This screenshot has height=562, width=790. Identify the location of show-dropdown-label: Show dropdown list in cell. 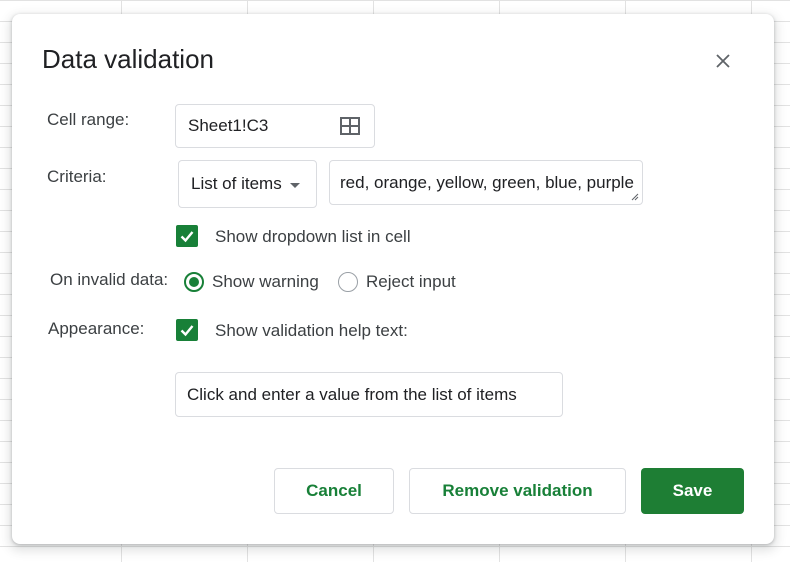
(313, 236).